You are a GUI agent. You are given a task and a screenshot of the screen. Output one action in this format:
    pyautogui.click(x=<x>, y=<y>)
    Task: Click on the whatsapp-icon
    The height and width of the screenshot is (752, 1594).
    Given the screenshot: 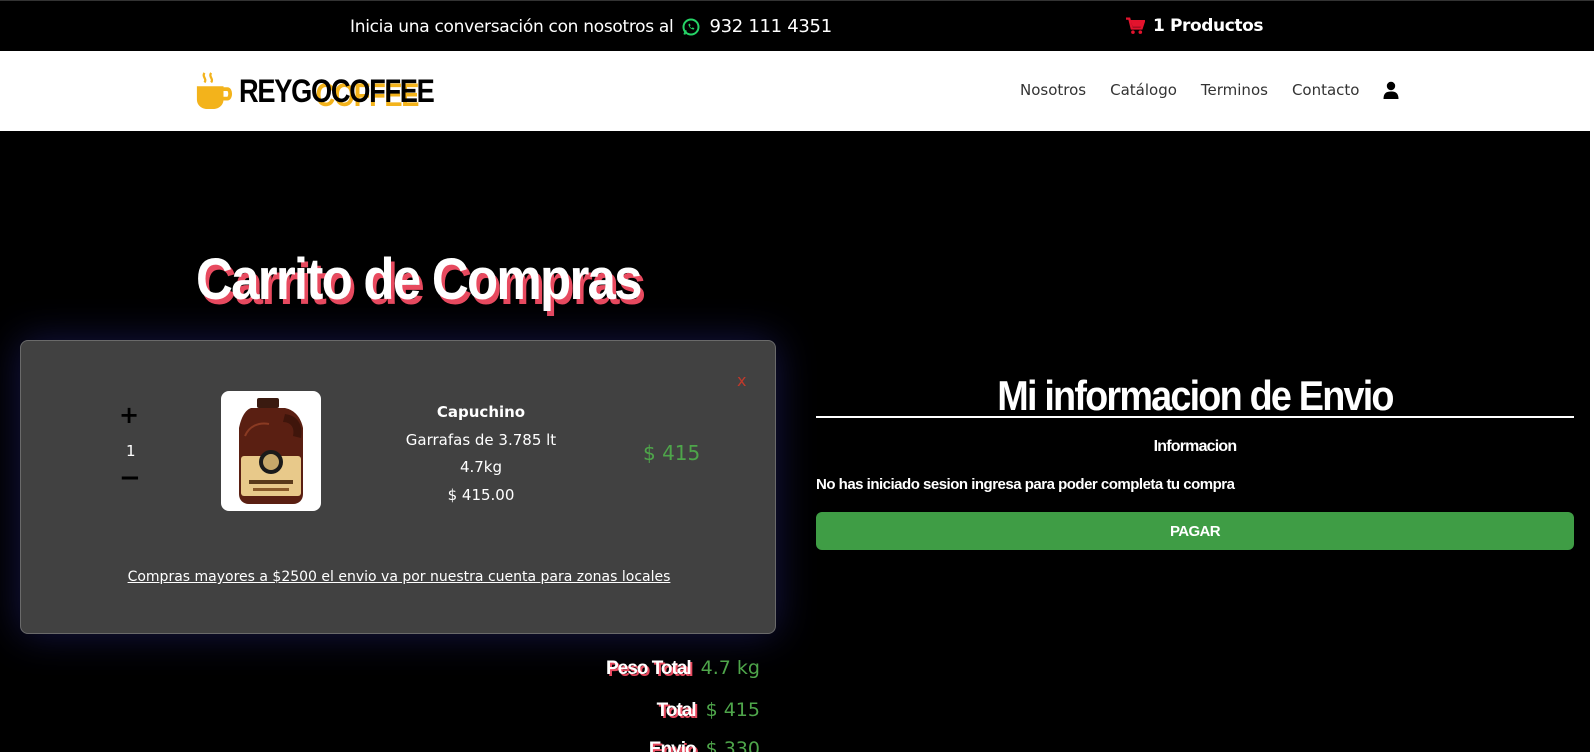 What is the action you would take?
    pyautogui.click(x=691, y=27)
    